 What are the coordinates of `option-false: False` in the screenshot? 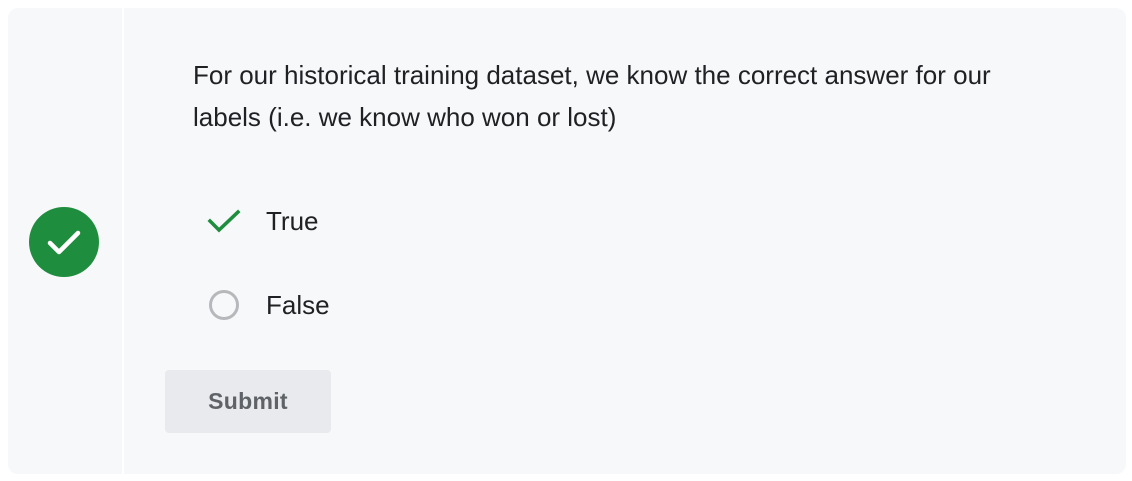 It's located at (268, 305).